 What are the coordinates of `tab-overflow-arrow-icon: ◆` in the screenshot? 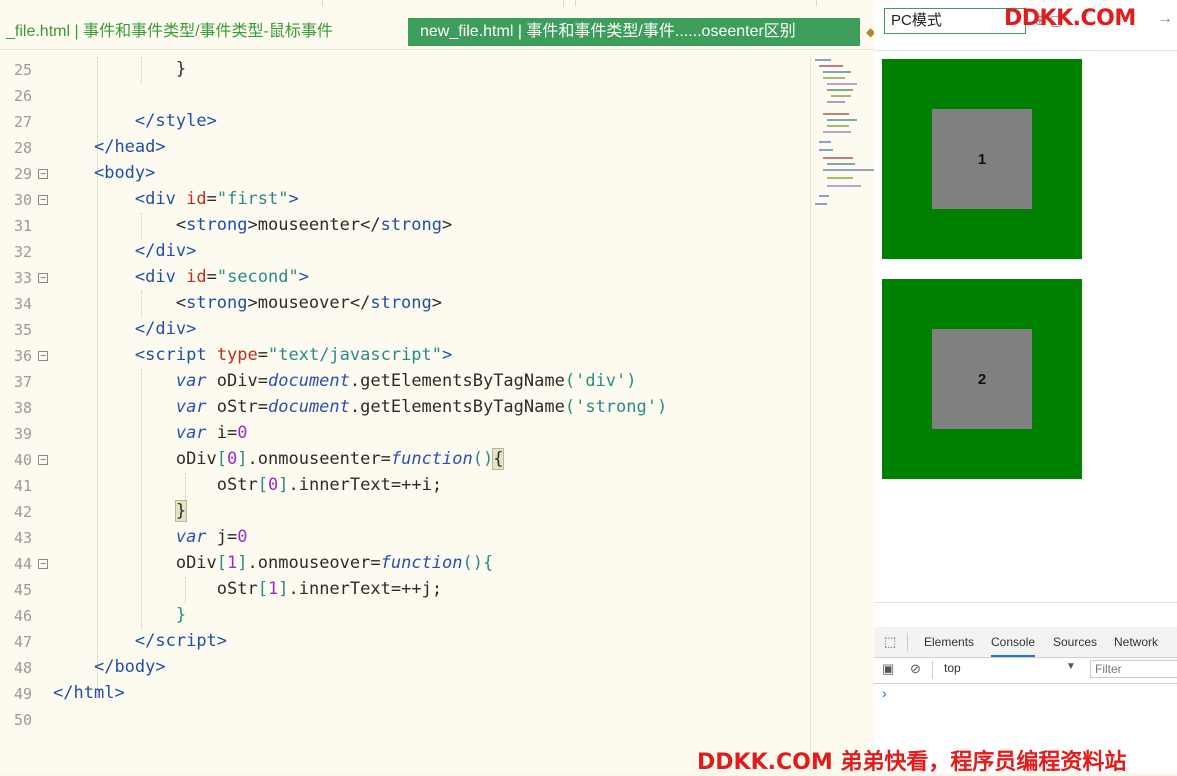 It's located at (870, 32).